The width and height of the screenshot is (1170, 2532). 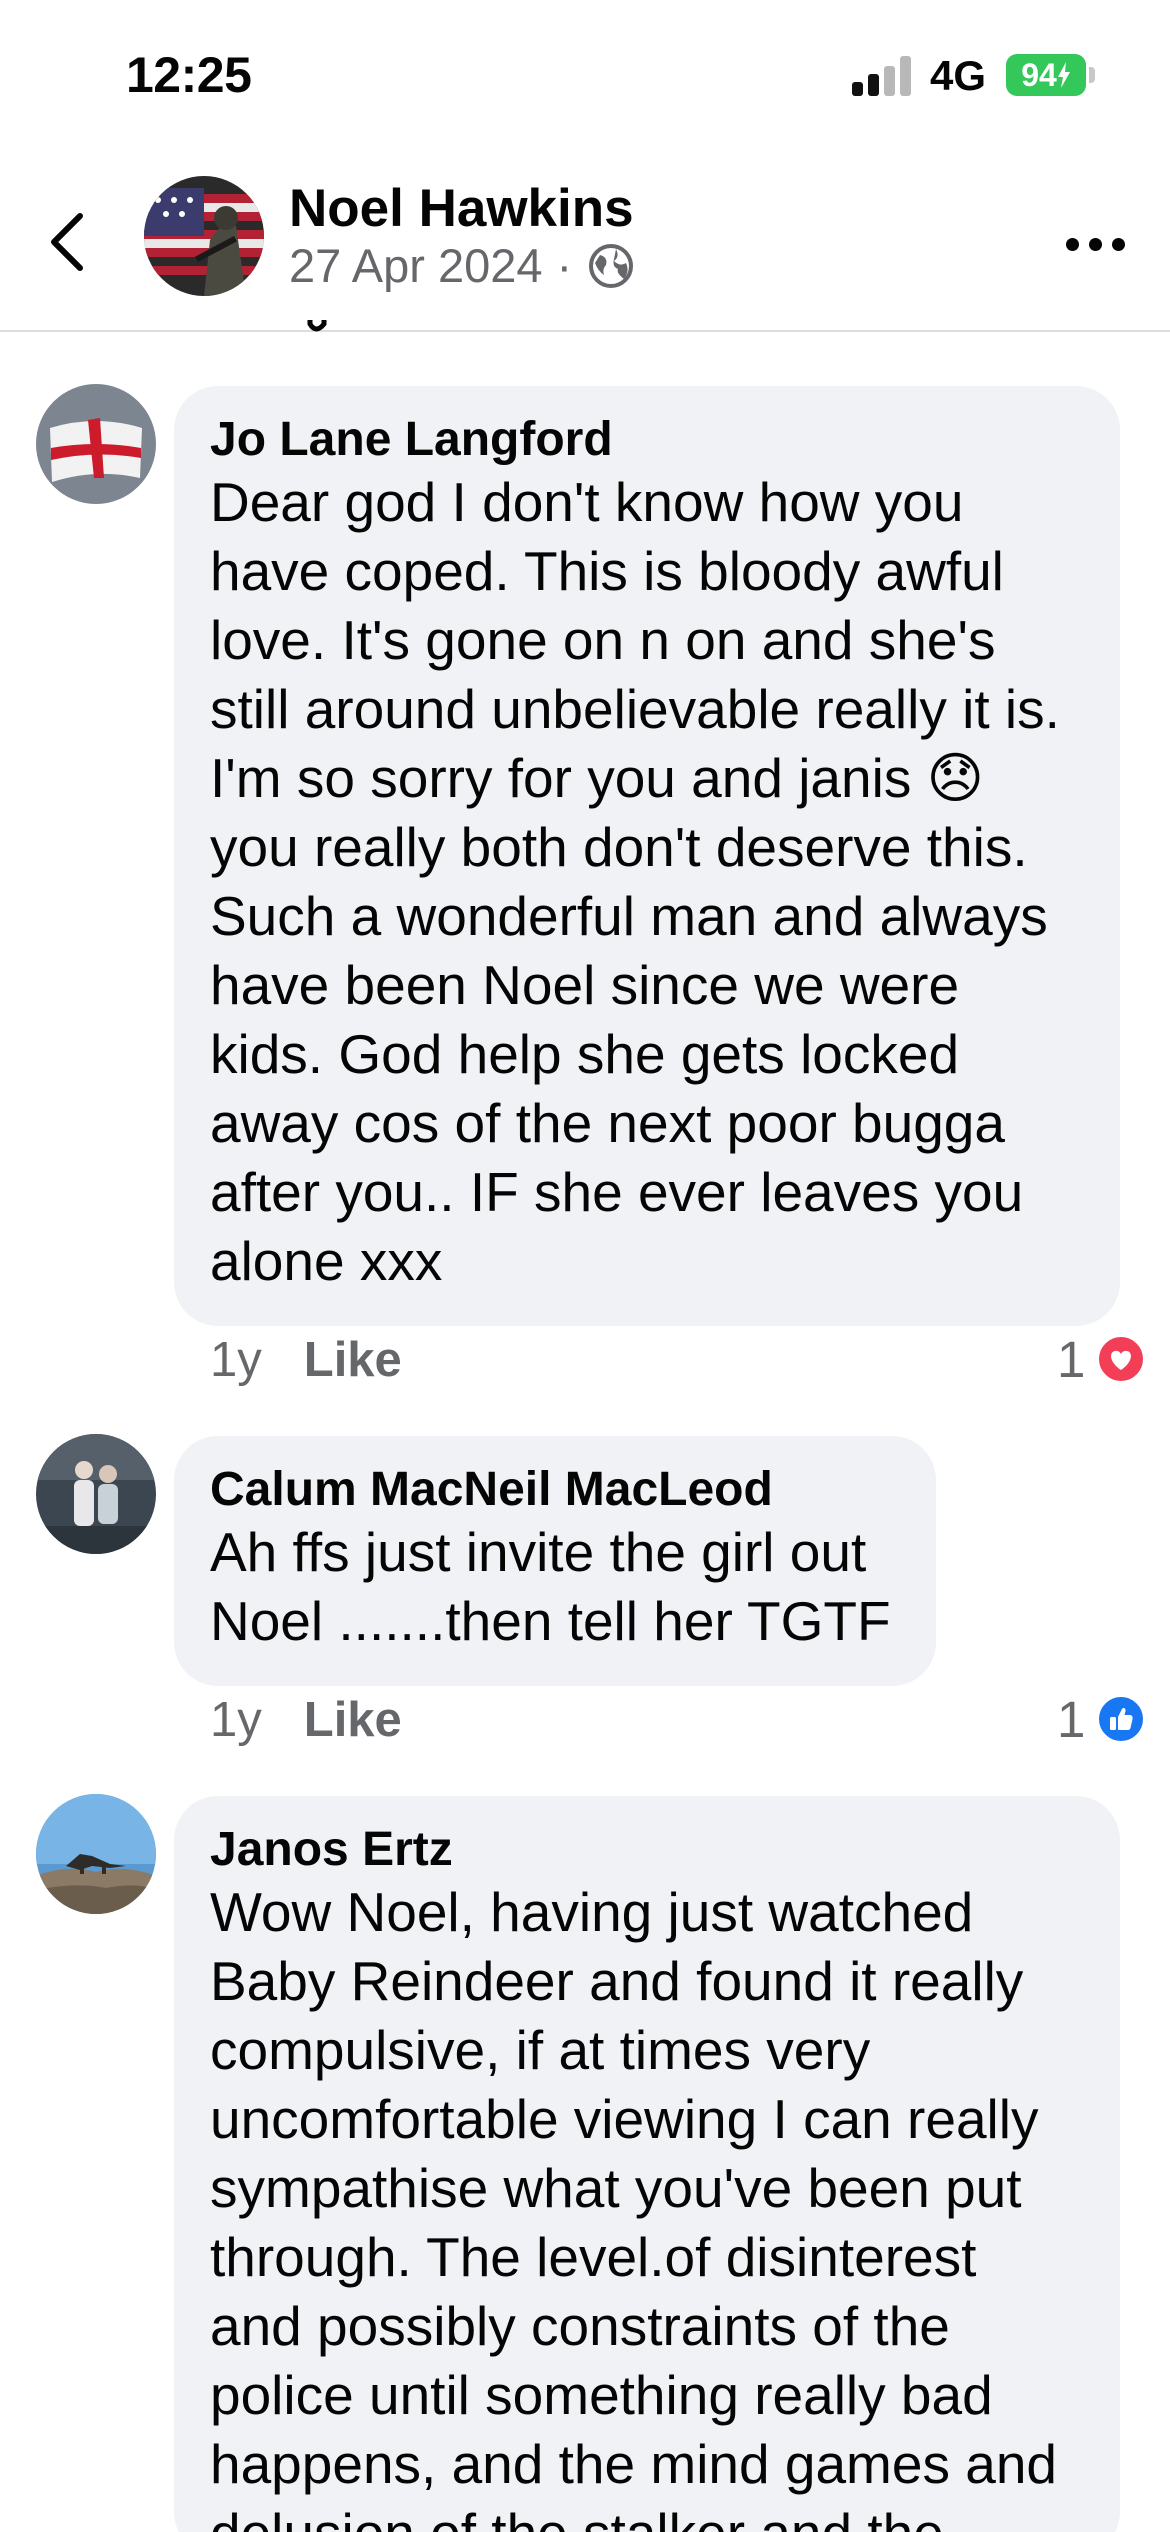 I want to click on comment-line: Such a wonderful man and always, so click(x=629, y=916).